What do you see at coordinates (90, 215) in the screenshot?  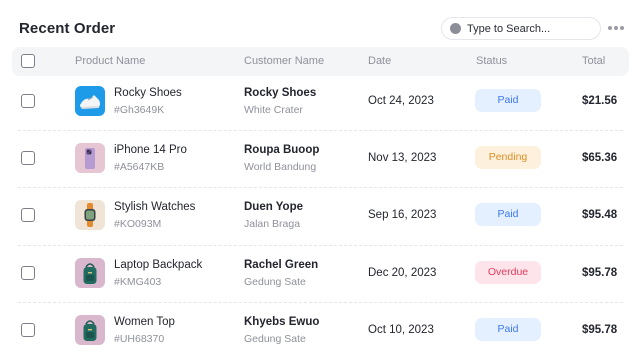 I see `watch-thumbnail` at bounding box center [90, 215].